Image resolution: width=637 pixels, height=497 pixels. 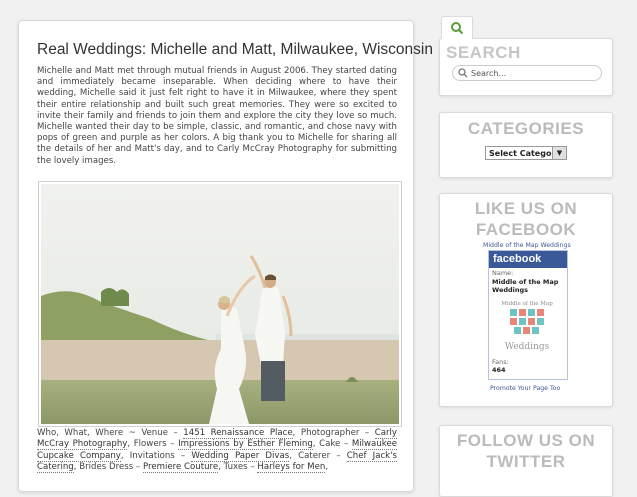 I want to click on search-widget-title: SEARCH, so click(x=483, y=52).